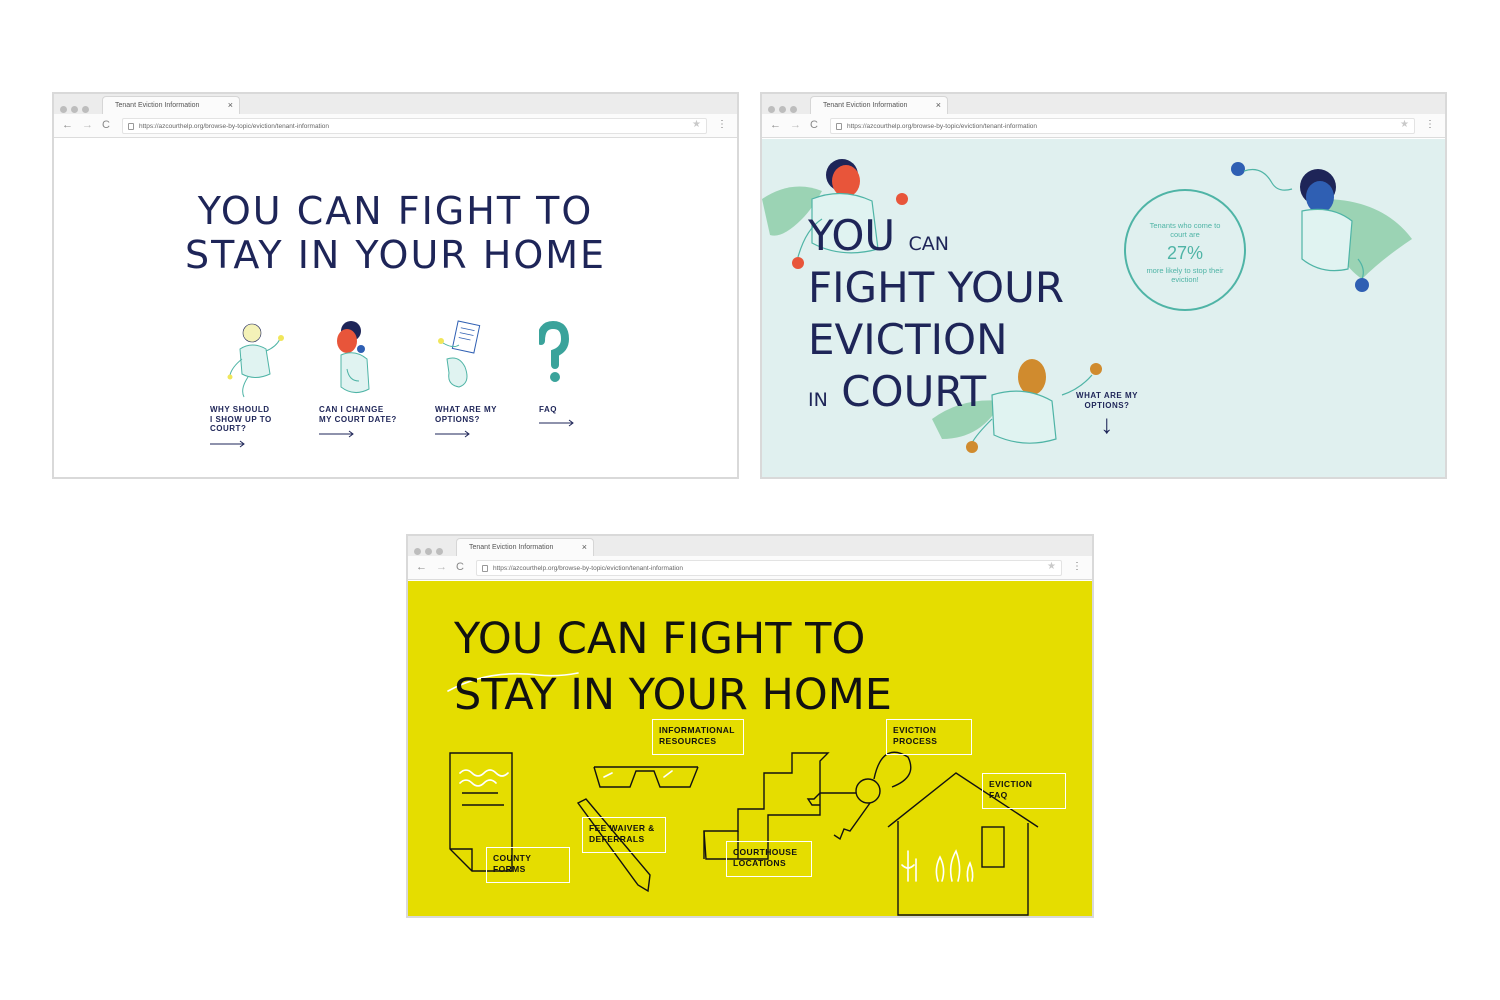 This screenshot has height=1000, width=1500. Describe the element at coordinates (936, 287) in the screenshot. I see `hero-line-2: FIGHT YOUR` at that location.